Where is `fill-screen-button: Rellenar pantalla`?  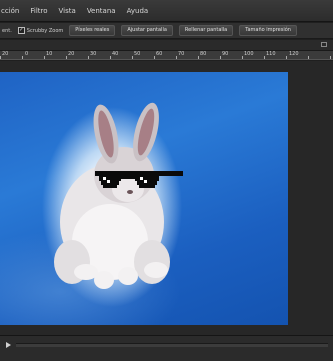
fill-screen-button: Rellenar pantalla is located at coordinates (206, 30).